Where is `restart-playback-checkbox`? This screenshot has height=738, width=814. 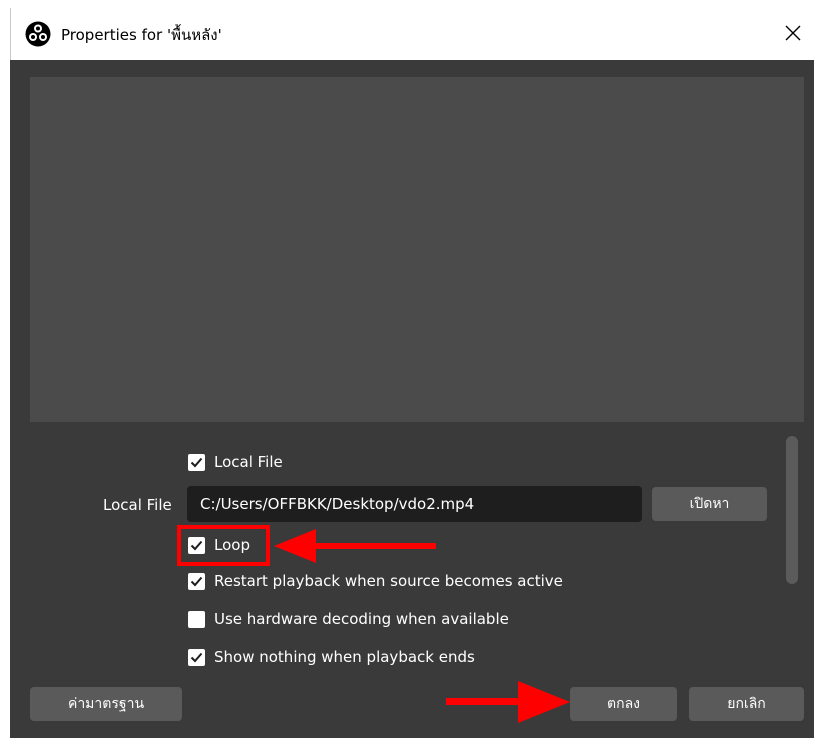 restart-playback-checkbox is located at coordinates (196, 581).